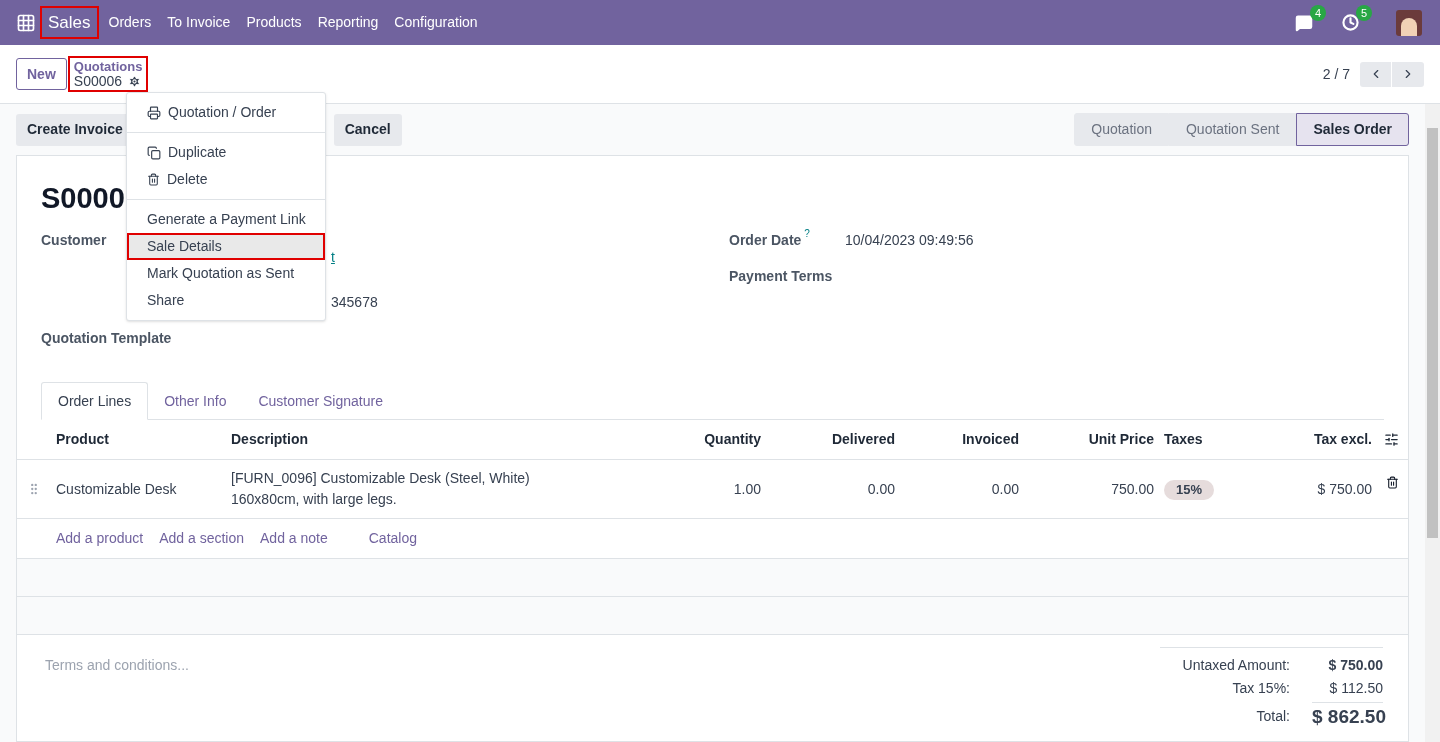  What do you see at coordinates (807, 234) in the screenshot?
I see `help-mark: ?` at bounding box center [807, 234].